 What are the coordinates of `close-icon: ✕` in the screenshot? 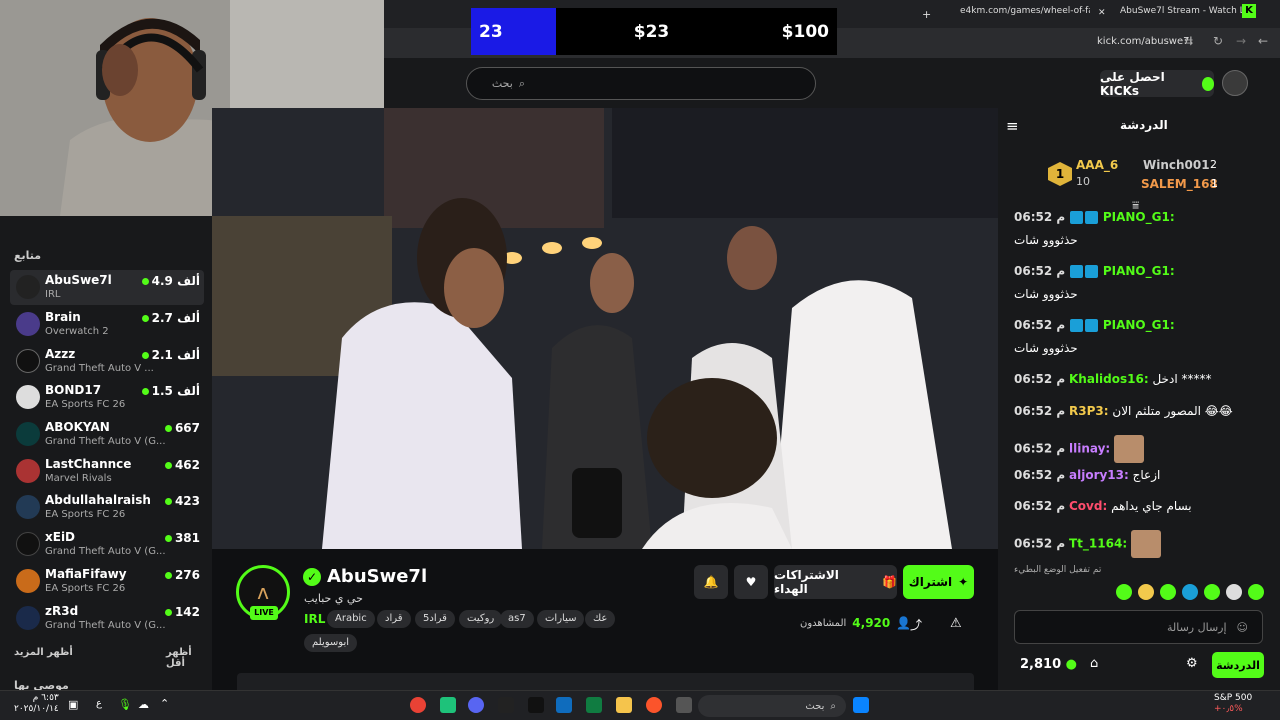 It's located at (1102, 13).